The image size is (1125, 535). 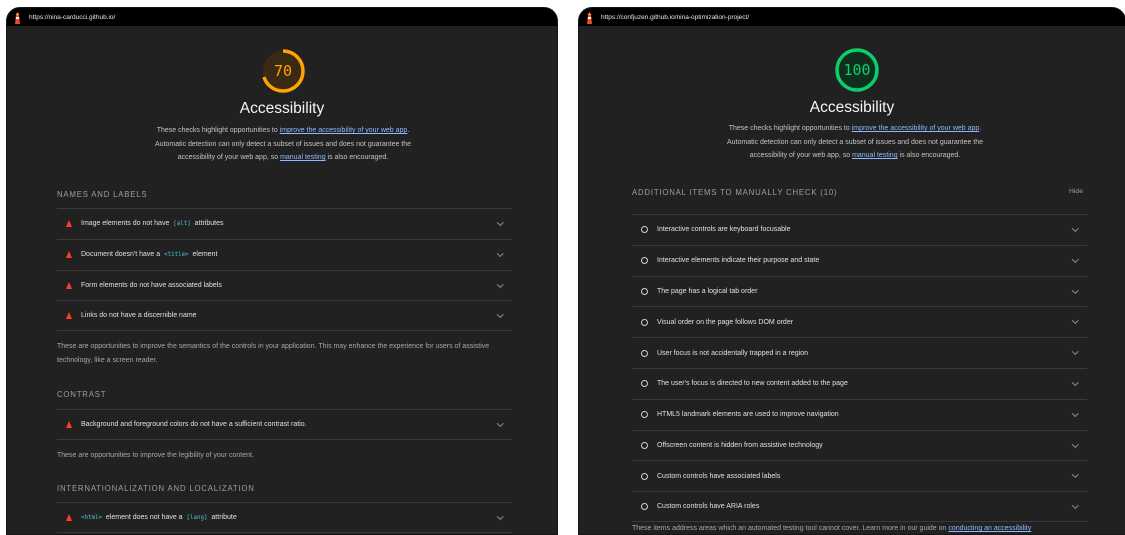 What do you see at coordinates (719, 476) in the screenshot?
I see `manual-check-title: Custom controls have associated labels` at bounding box center [719, 476].